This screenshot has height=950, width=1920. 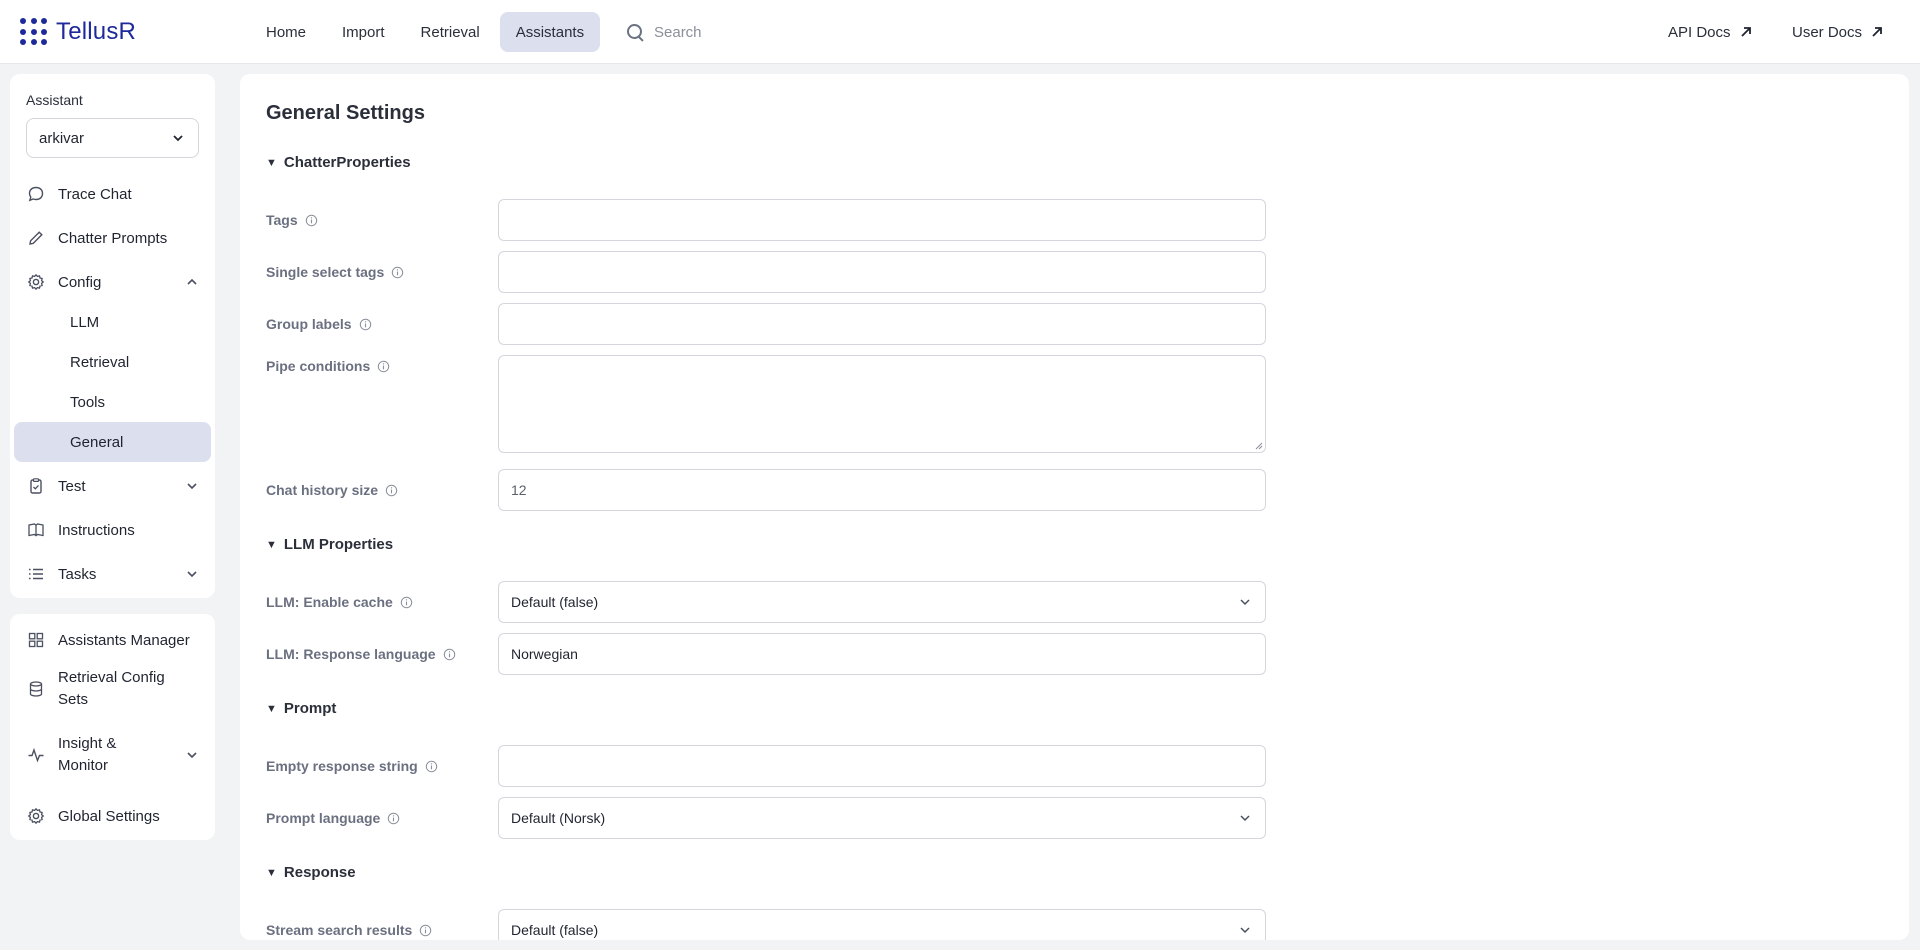 What do you see at coordinates (112, 282) in the screenshot?
I see `sidebar-item-config: Config` at bounding box center [112, 282].